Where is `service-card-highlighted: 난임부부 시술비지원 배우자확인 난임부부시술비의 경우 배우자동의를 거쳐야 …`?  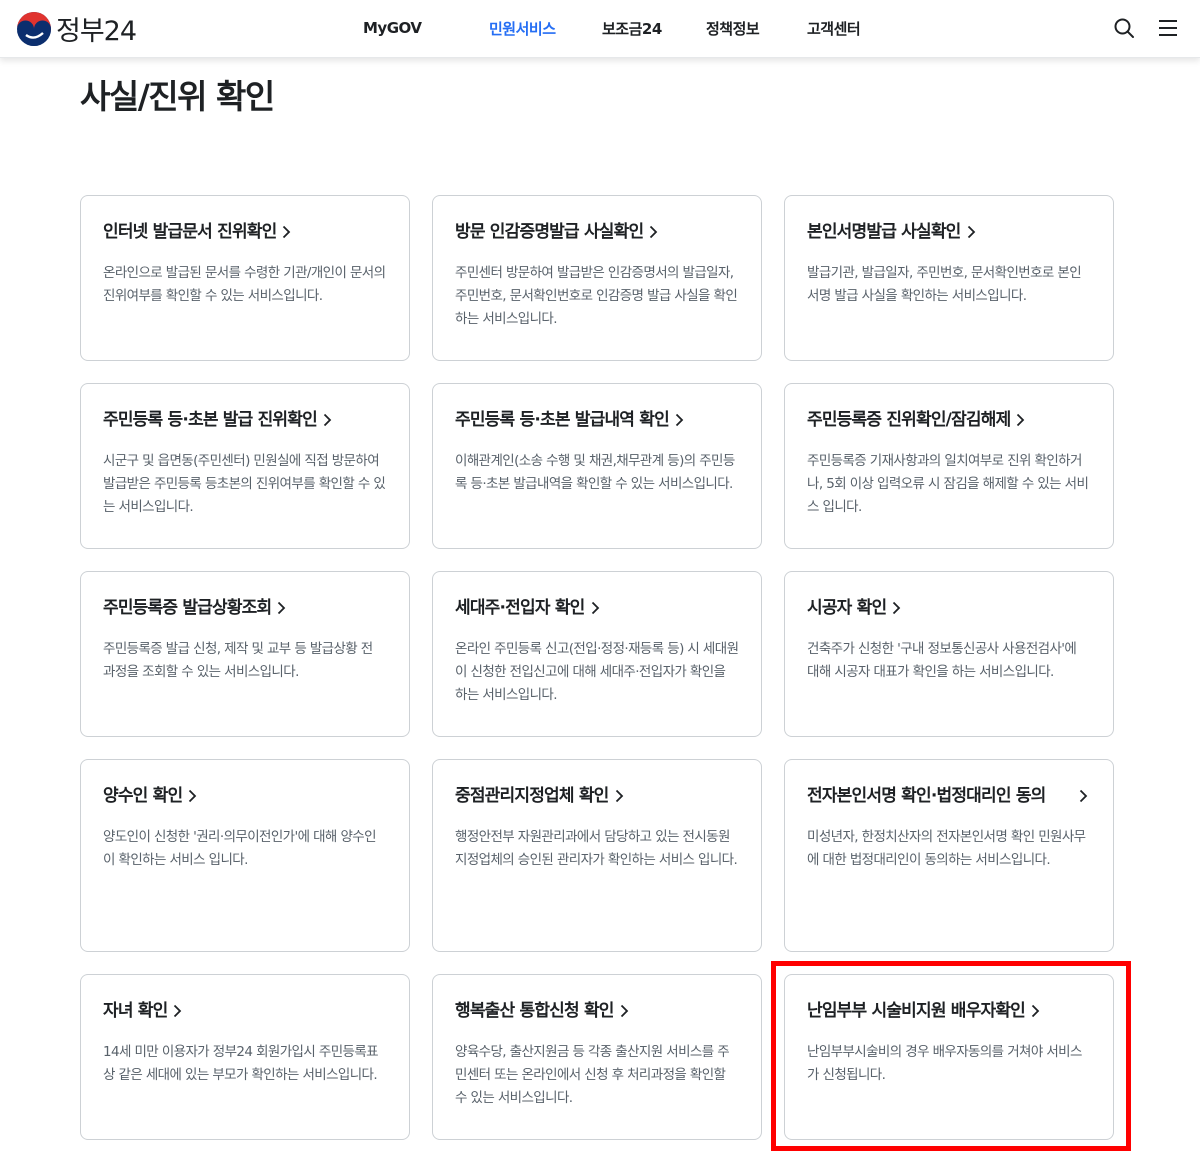
service-card-highlighted: 난임부부 시술비지원 배우자확인 난임부부시술비의 경우 배우자동의를 거쳐야 … is located at coordinates (949, 1057).